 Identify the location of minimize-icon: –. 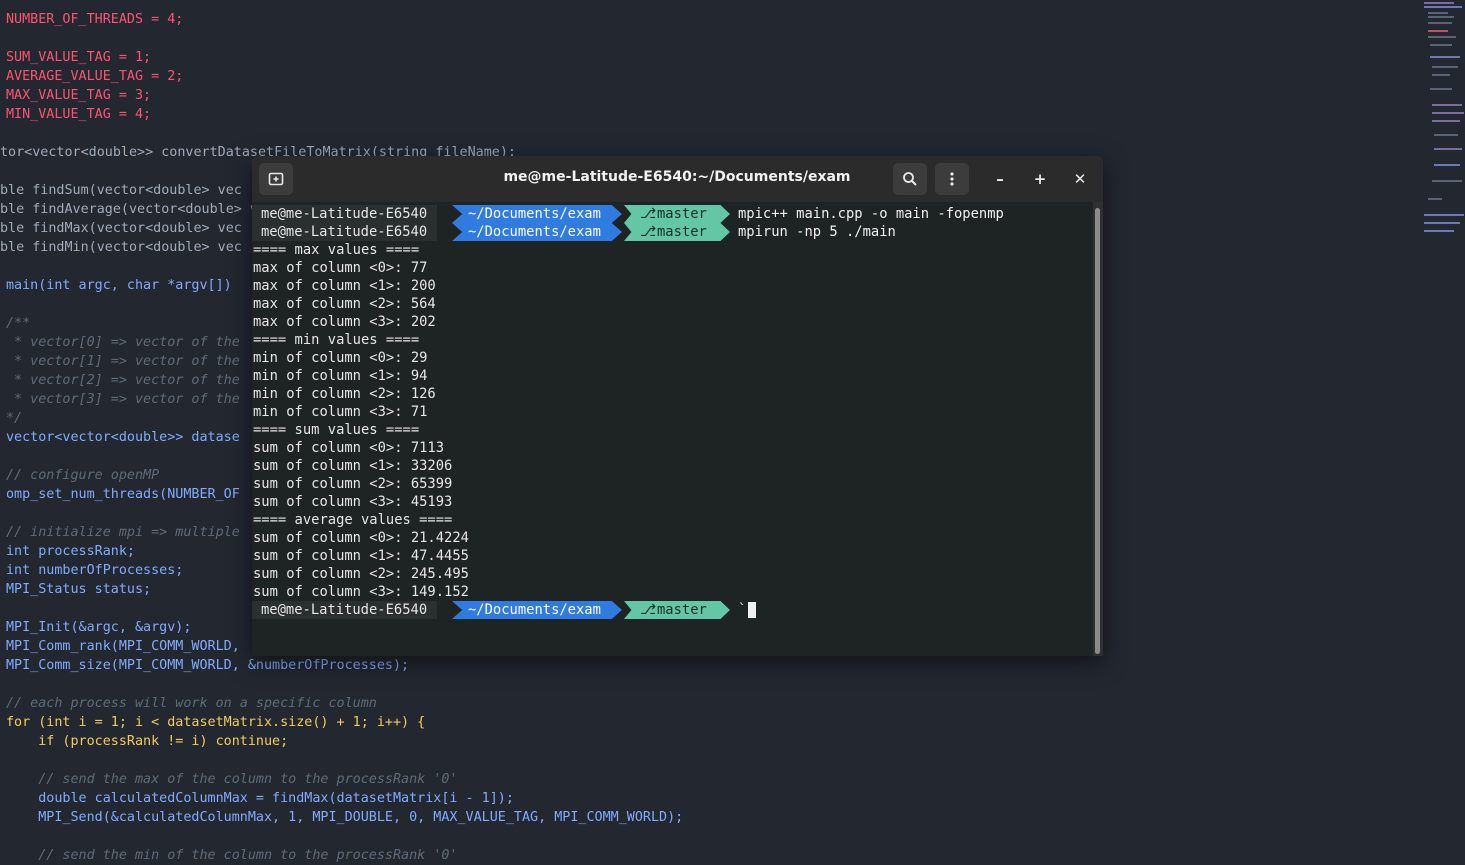
(1000, 179).